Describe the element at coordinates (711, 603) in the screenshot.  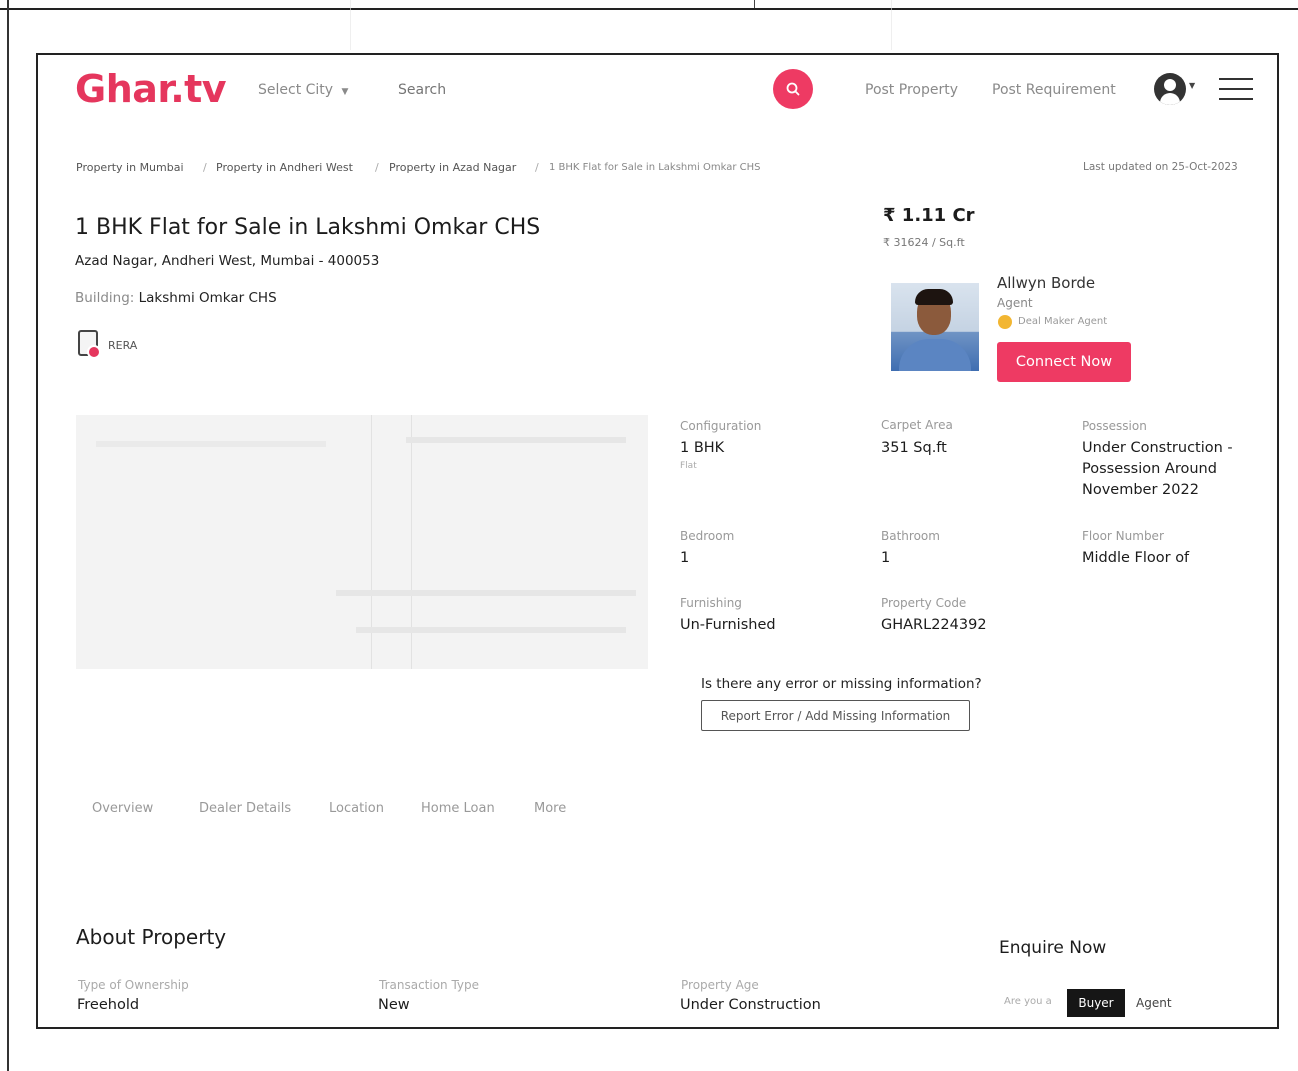
I see `spec-label: Furnishing` at that location.